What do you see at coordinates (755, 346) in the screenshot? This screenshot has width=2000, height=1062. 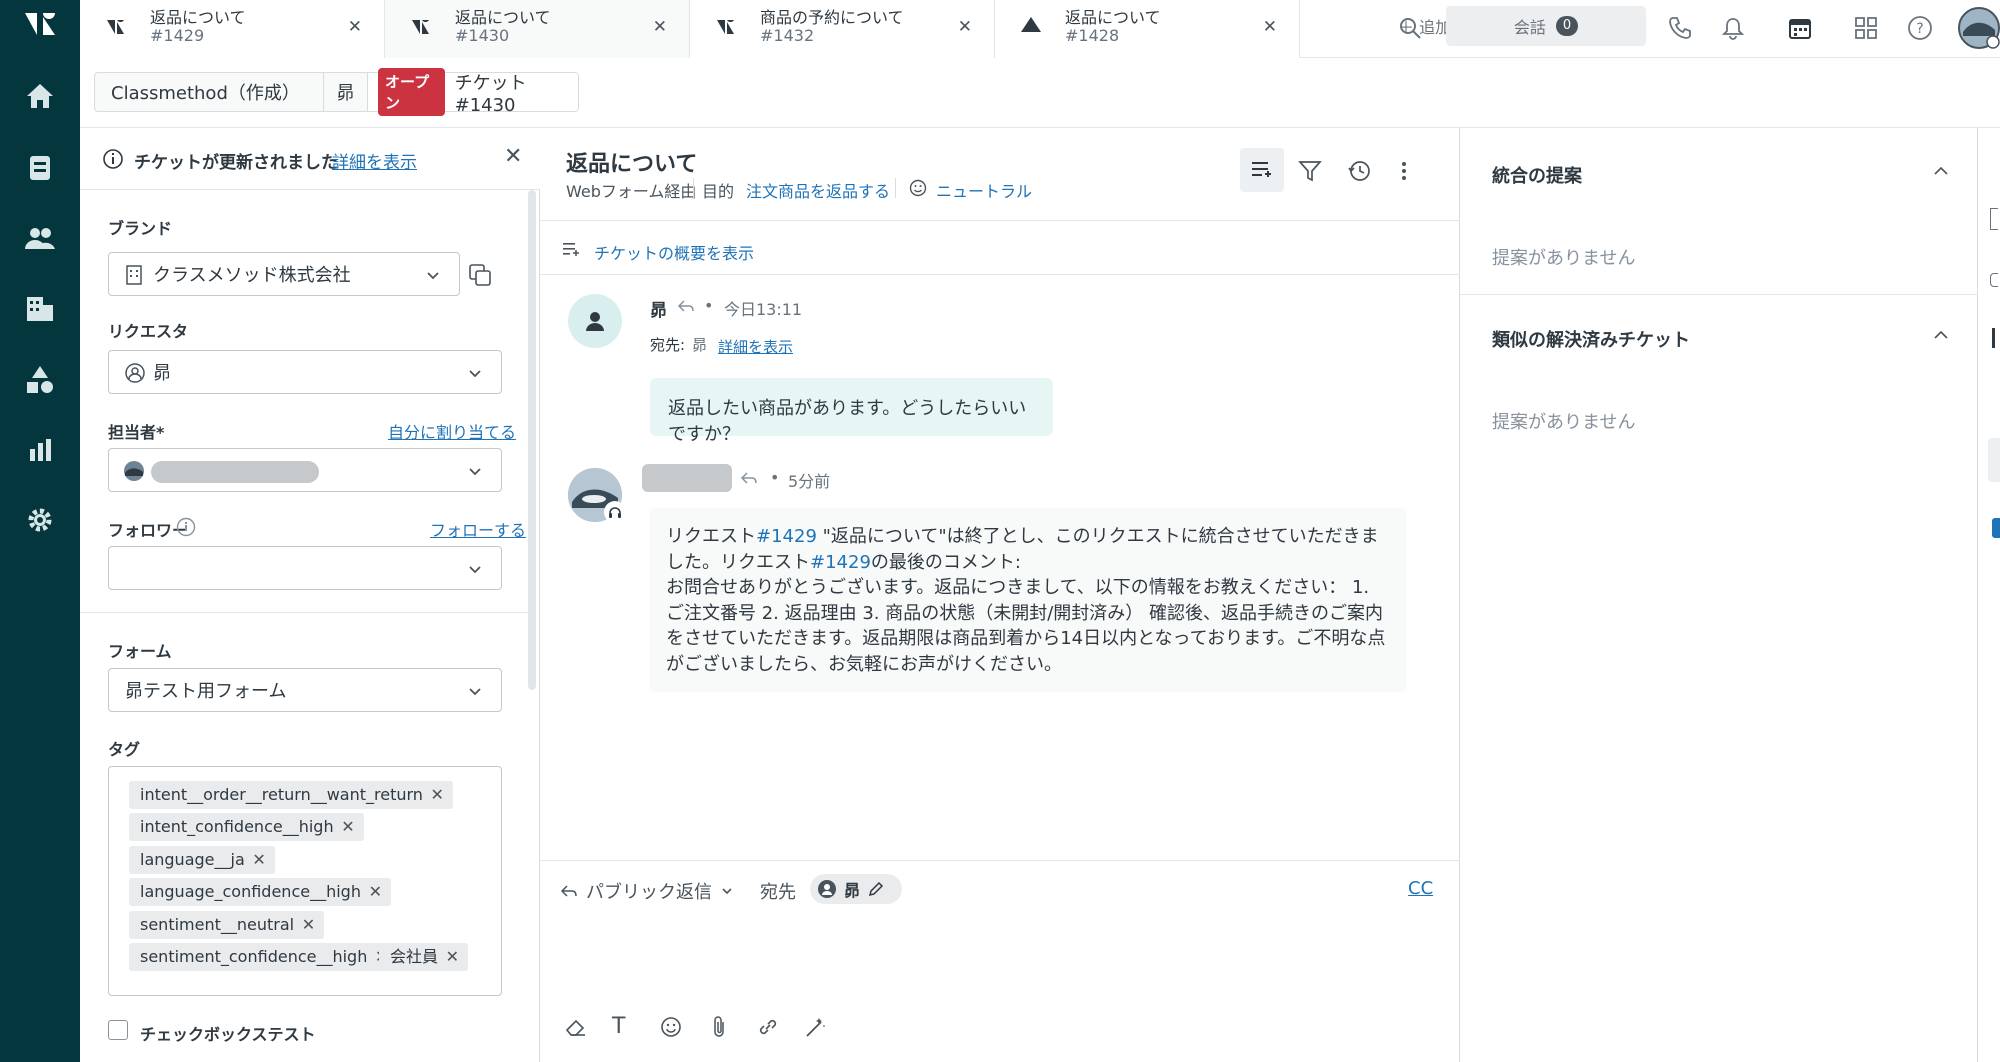 I see `message-detail-link: 詳細を表示` at bounding box center [755, 346].